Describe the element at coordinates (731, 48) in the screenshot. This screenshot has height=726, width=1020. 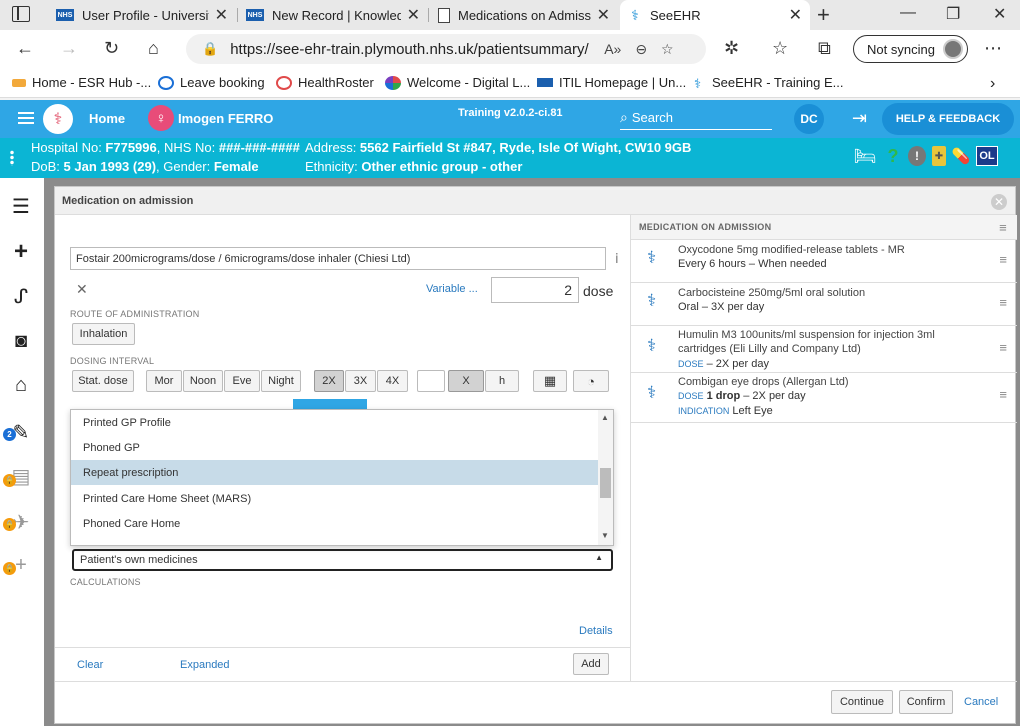
I see `extensions-icon: ✲` at that location.